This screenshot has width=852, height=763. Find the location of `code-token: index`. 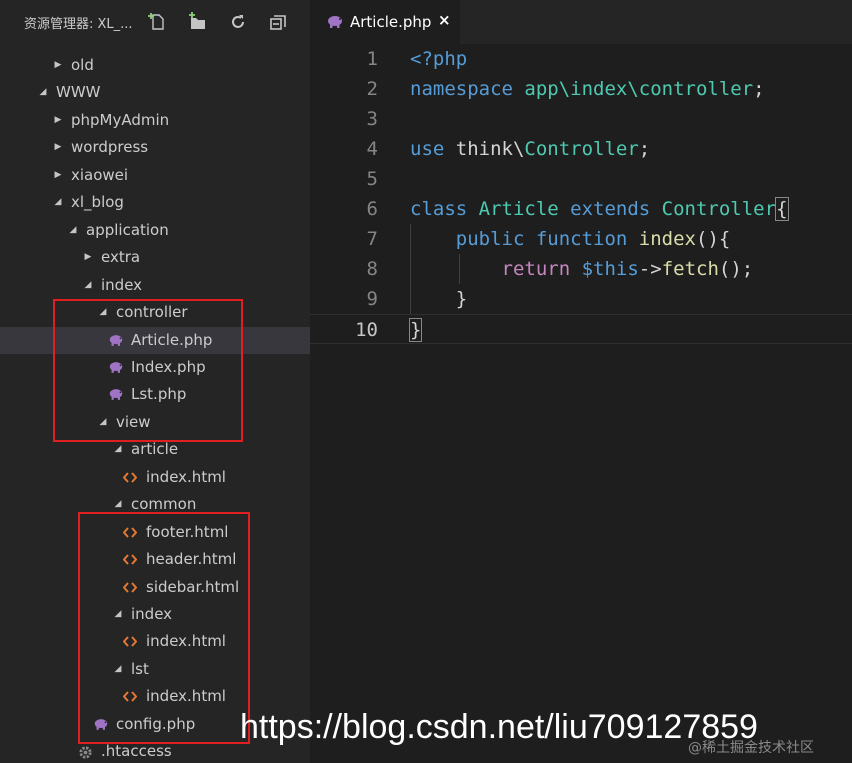

code-token: index is located at coordinates (667, 239).